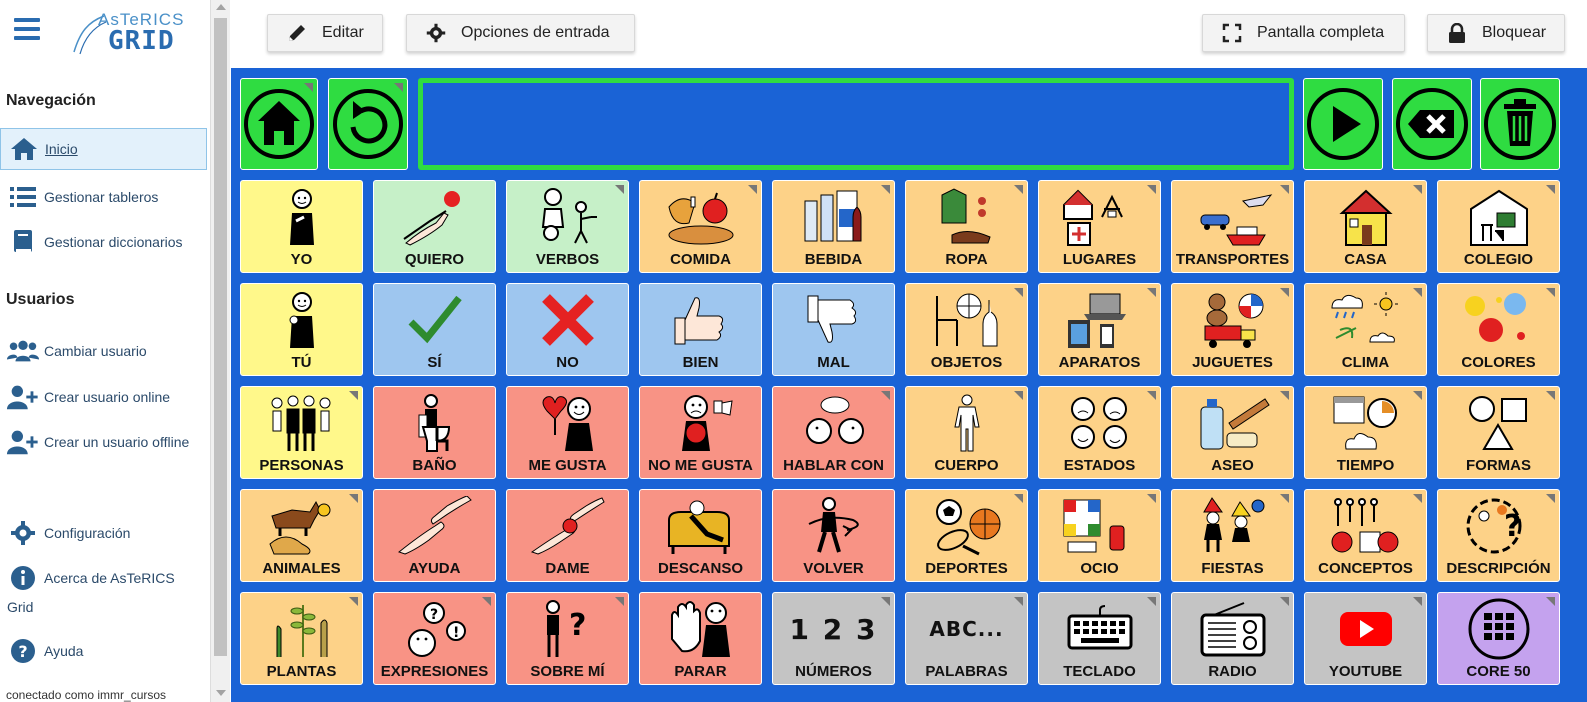 The width and height of the screenshot is (1587, 702). I want to click on grid-cell-animales: ANIMALES, so click(301, 535).